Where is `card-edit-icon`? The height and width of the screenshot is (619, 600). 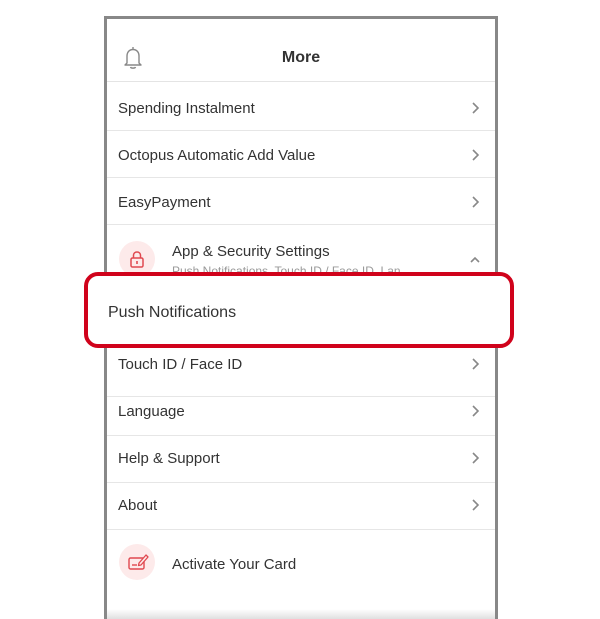 card-edit-icon is located at coordinates (137, 562).